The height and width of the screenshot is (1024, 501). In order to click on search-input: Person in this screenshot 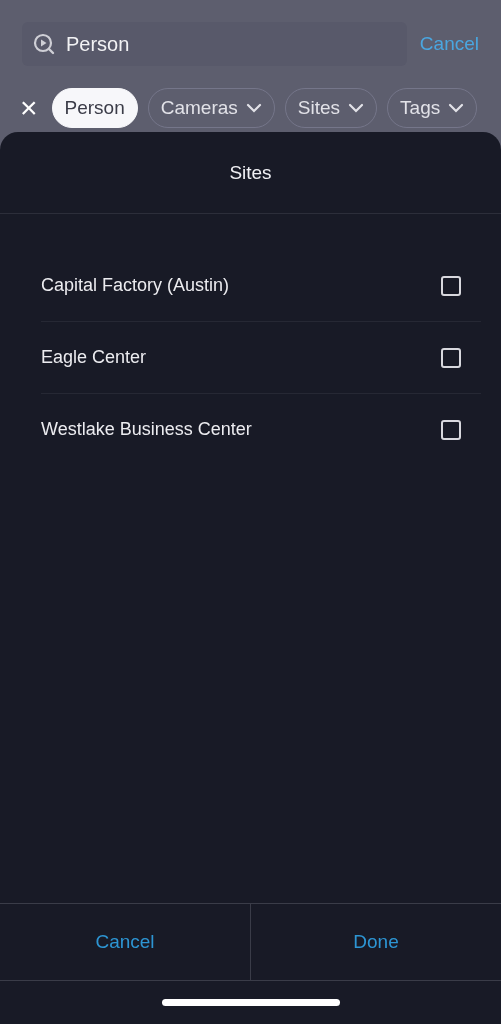, I will do `click(231, 44)`.